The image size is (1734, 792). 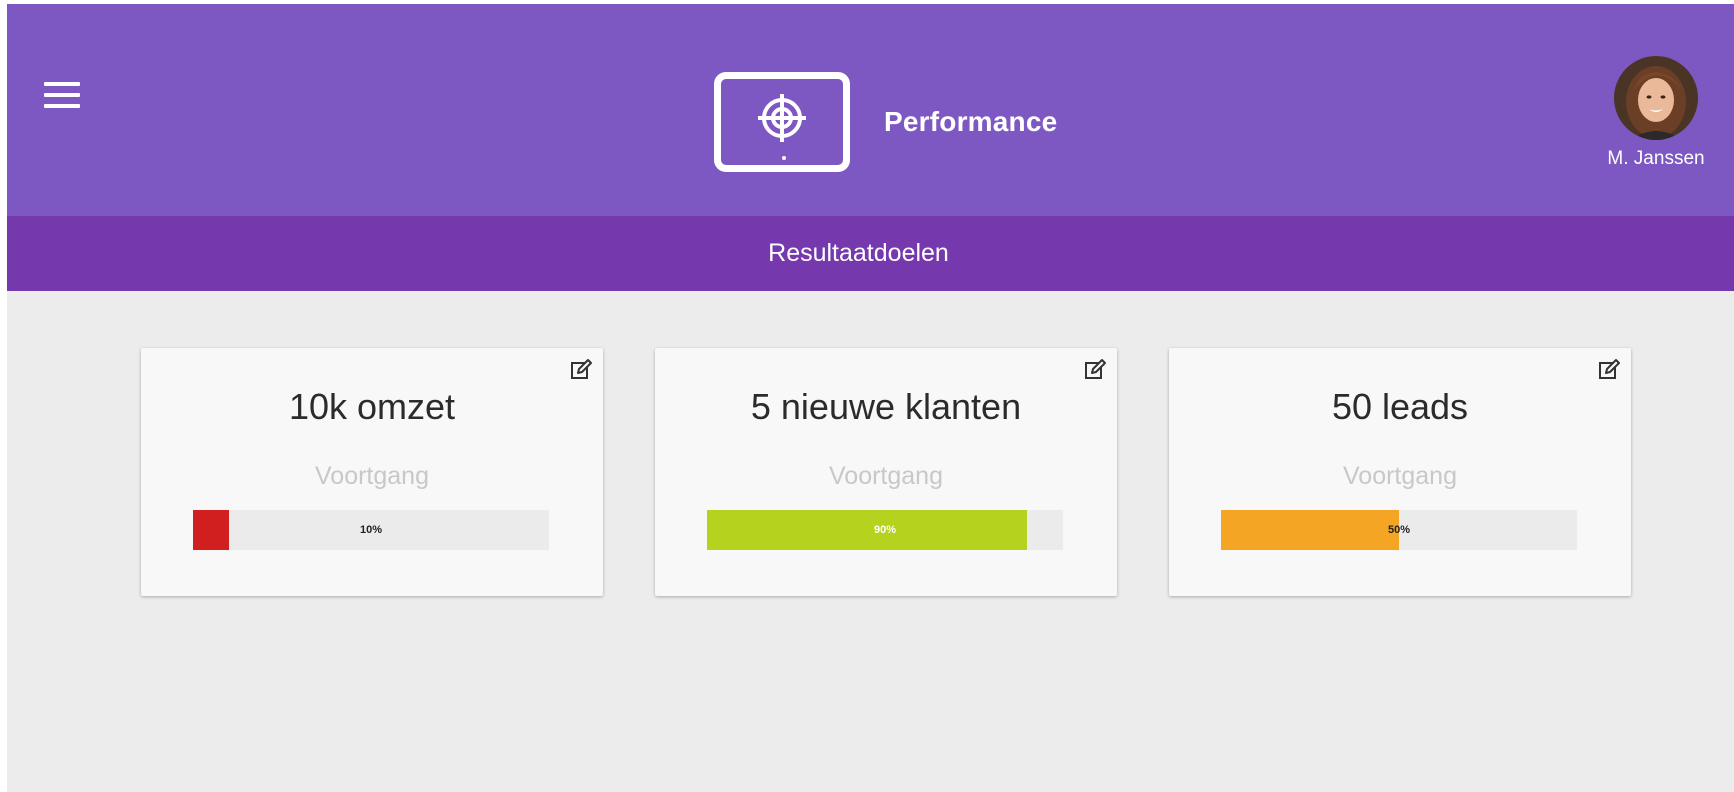 I want to click on hamburger-menu-icon, so click(x=62, y=95).